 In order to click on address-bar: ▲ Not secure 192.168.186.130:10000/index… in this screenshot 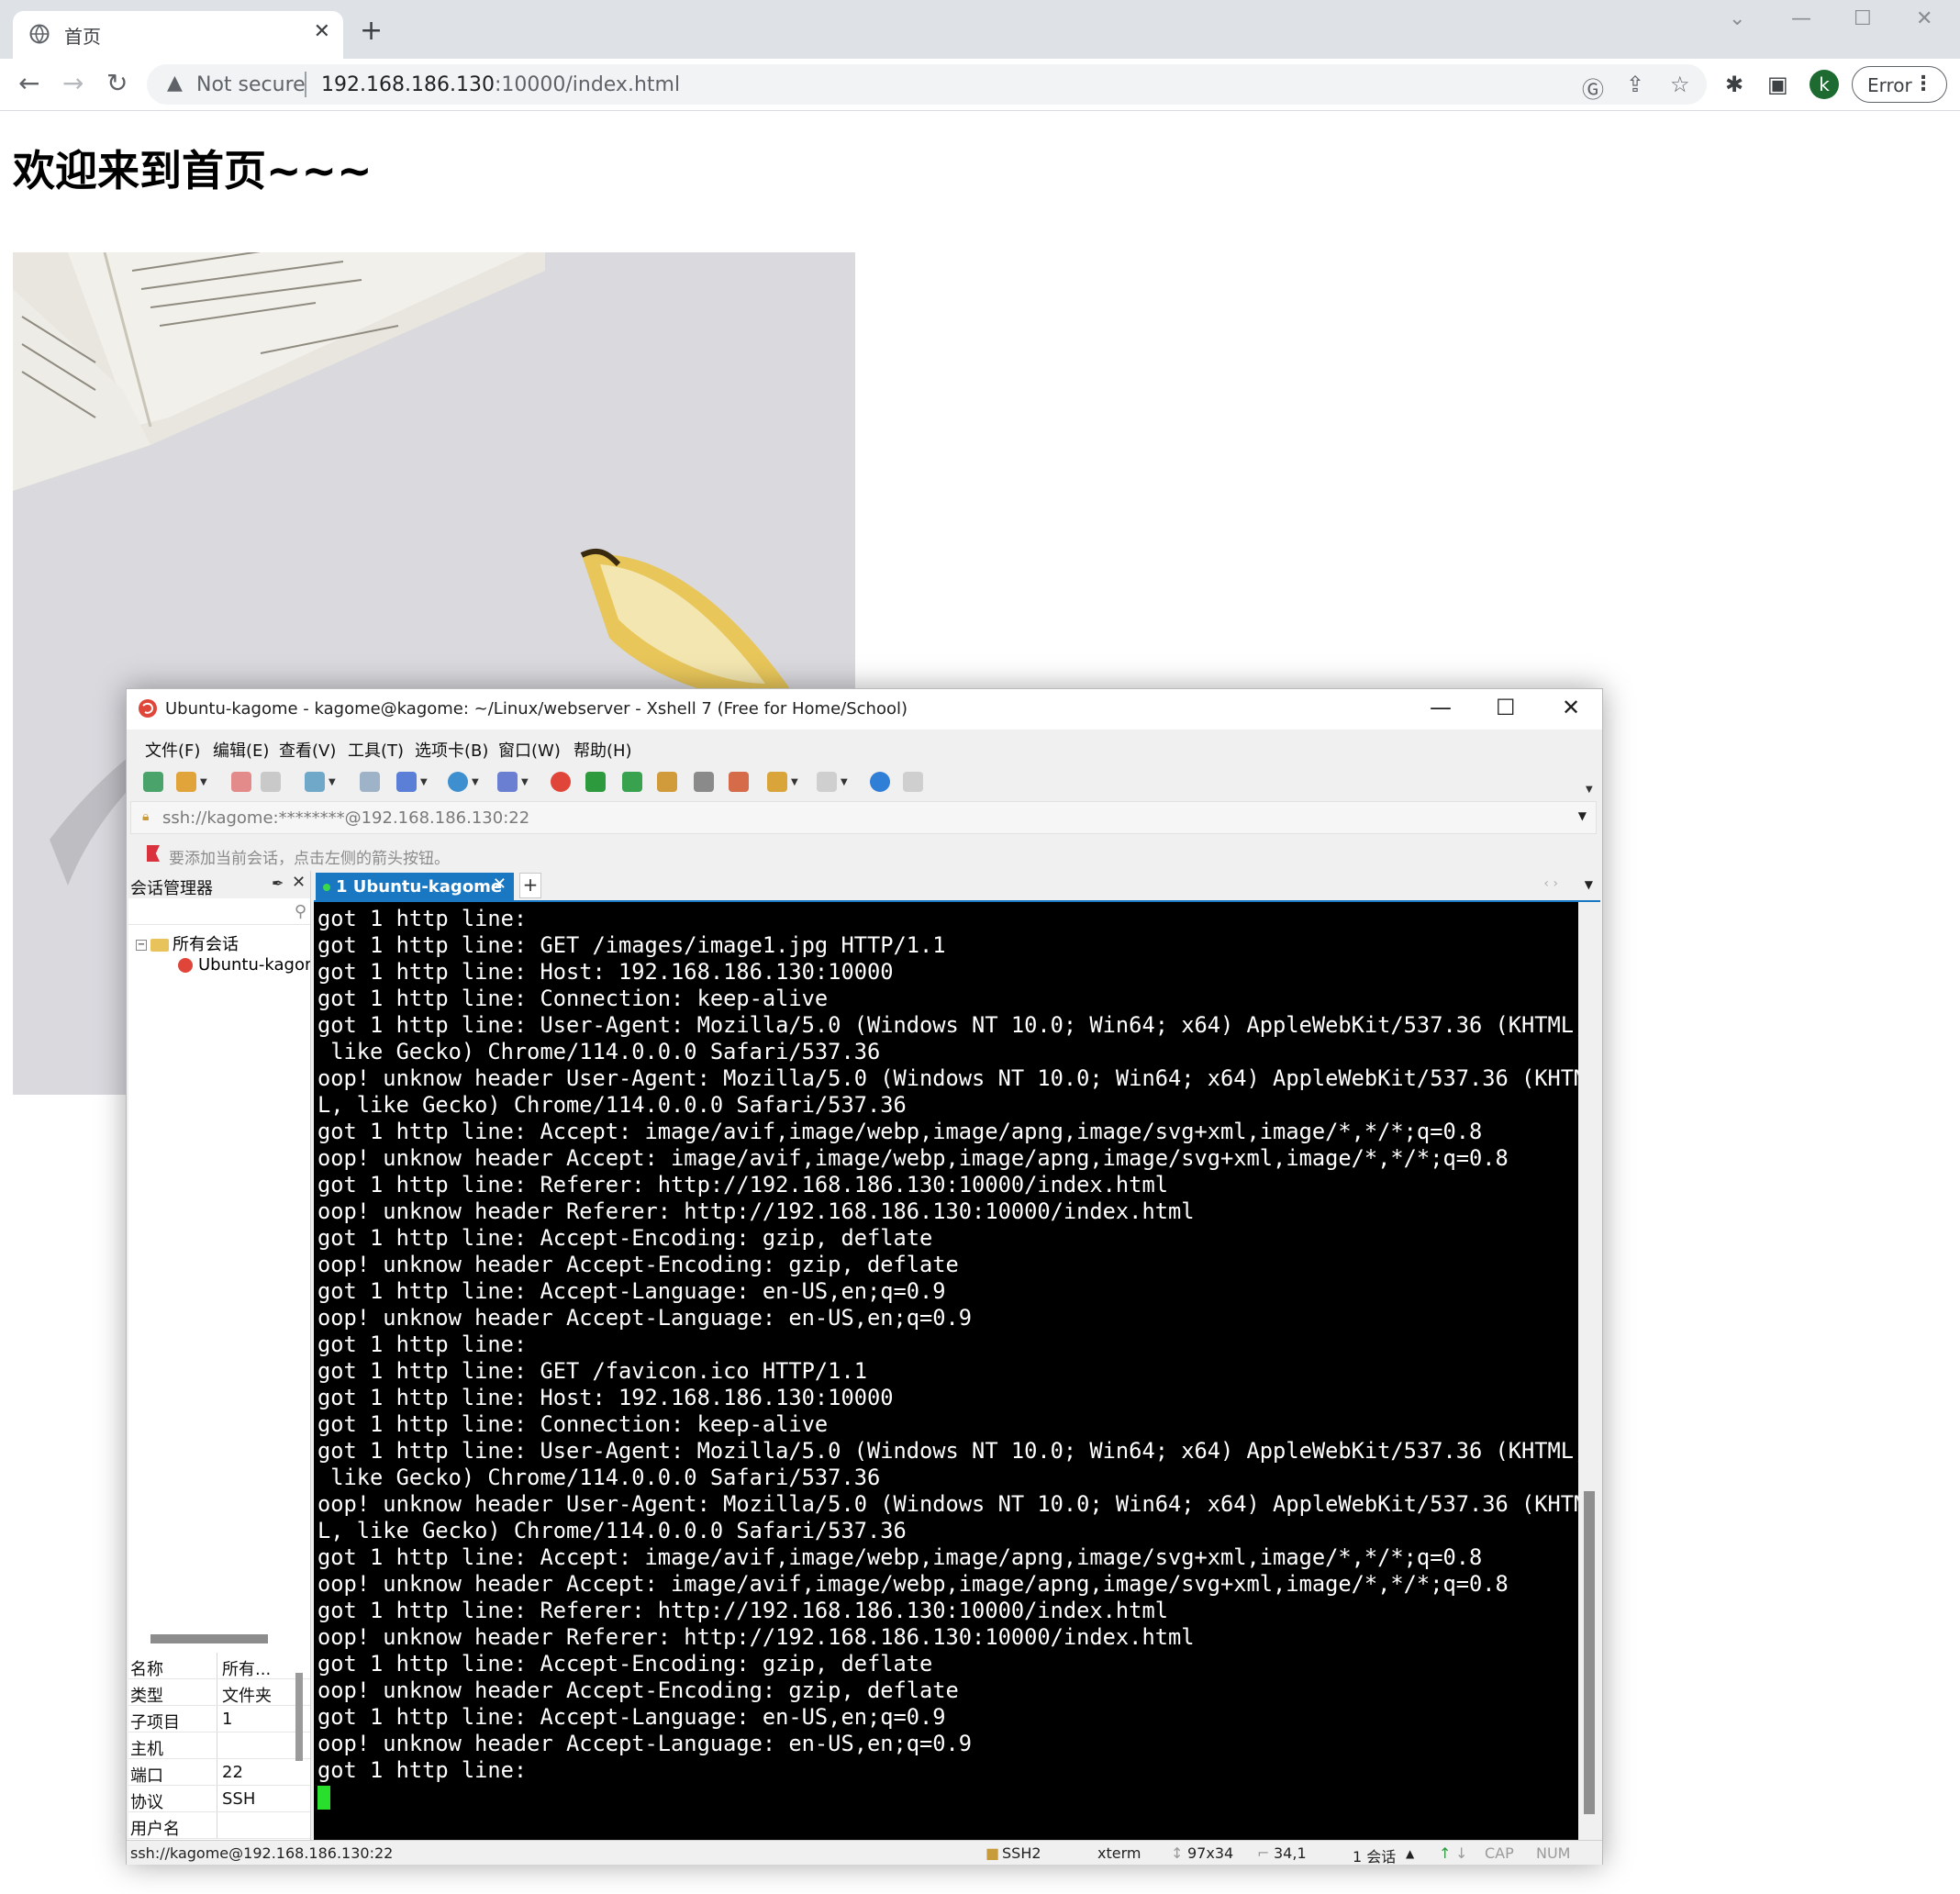, I will do `click(927, 84)`.